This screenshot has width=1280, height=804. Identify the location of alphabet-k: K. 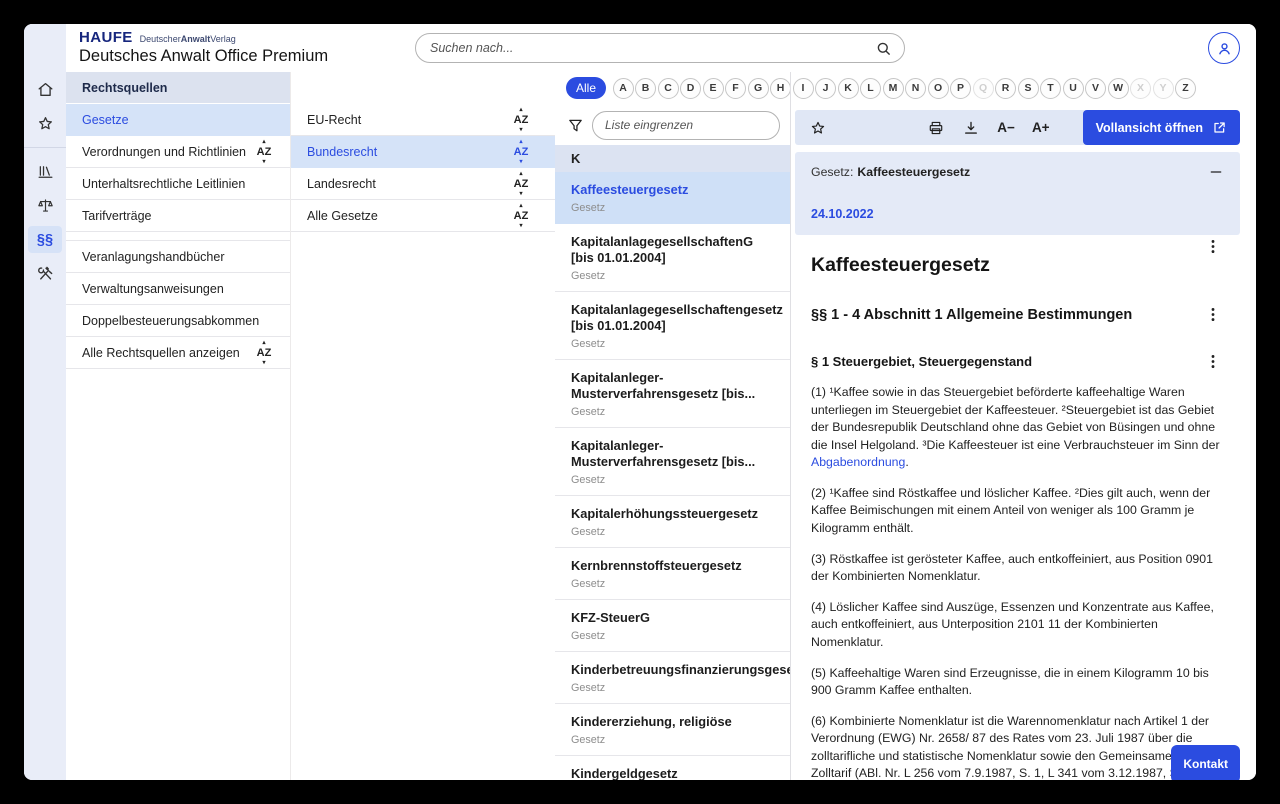
(848, 88).